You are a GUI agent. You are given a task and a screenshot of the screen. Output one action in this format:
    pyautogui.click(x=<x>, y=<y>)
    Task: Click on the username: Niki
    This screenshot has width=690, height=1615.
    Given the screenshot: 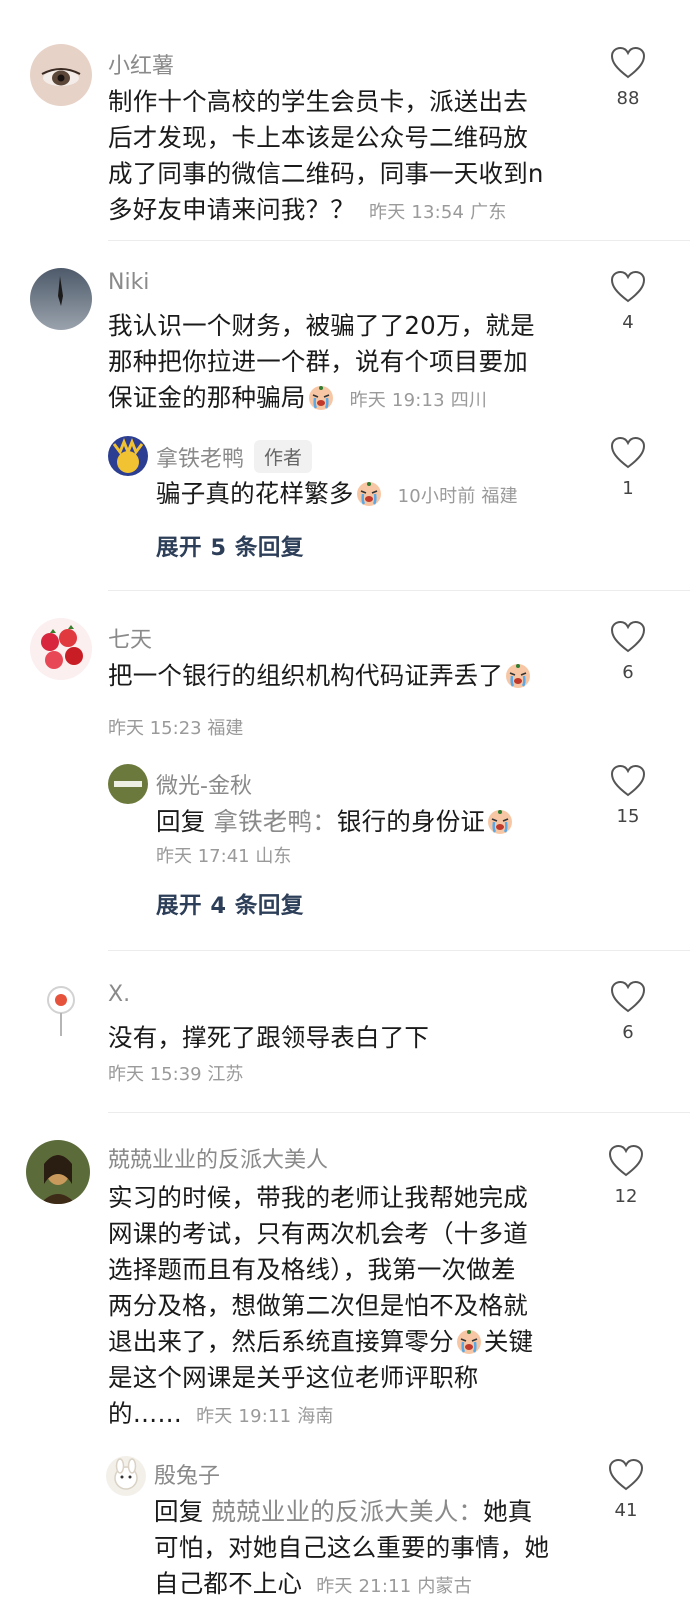 What is the action you would take?
    pyautogui.click(x=128, y=282)
    